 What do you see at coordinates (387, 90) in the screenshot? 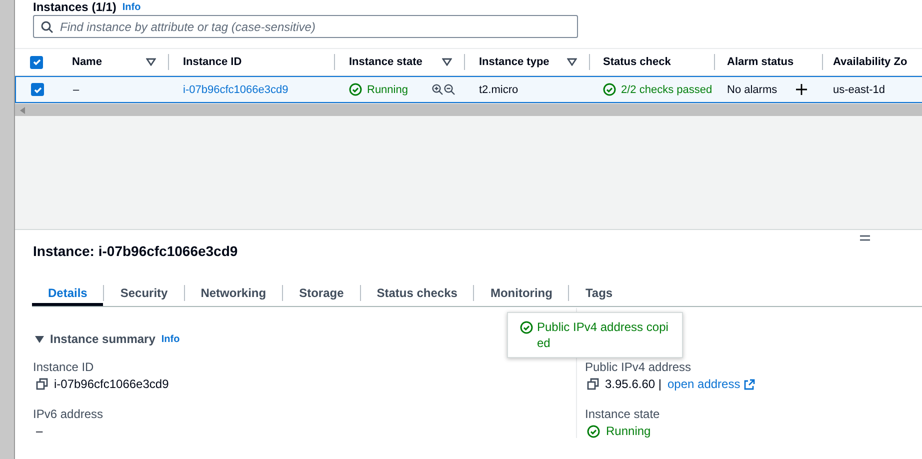
I see `table-cell: Running` at bounding box center [387, 90].